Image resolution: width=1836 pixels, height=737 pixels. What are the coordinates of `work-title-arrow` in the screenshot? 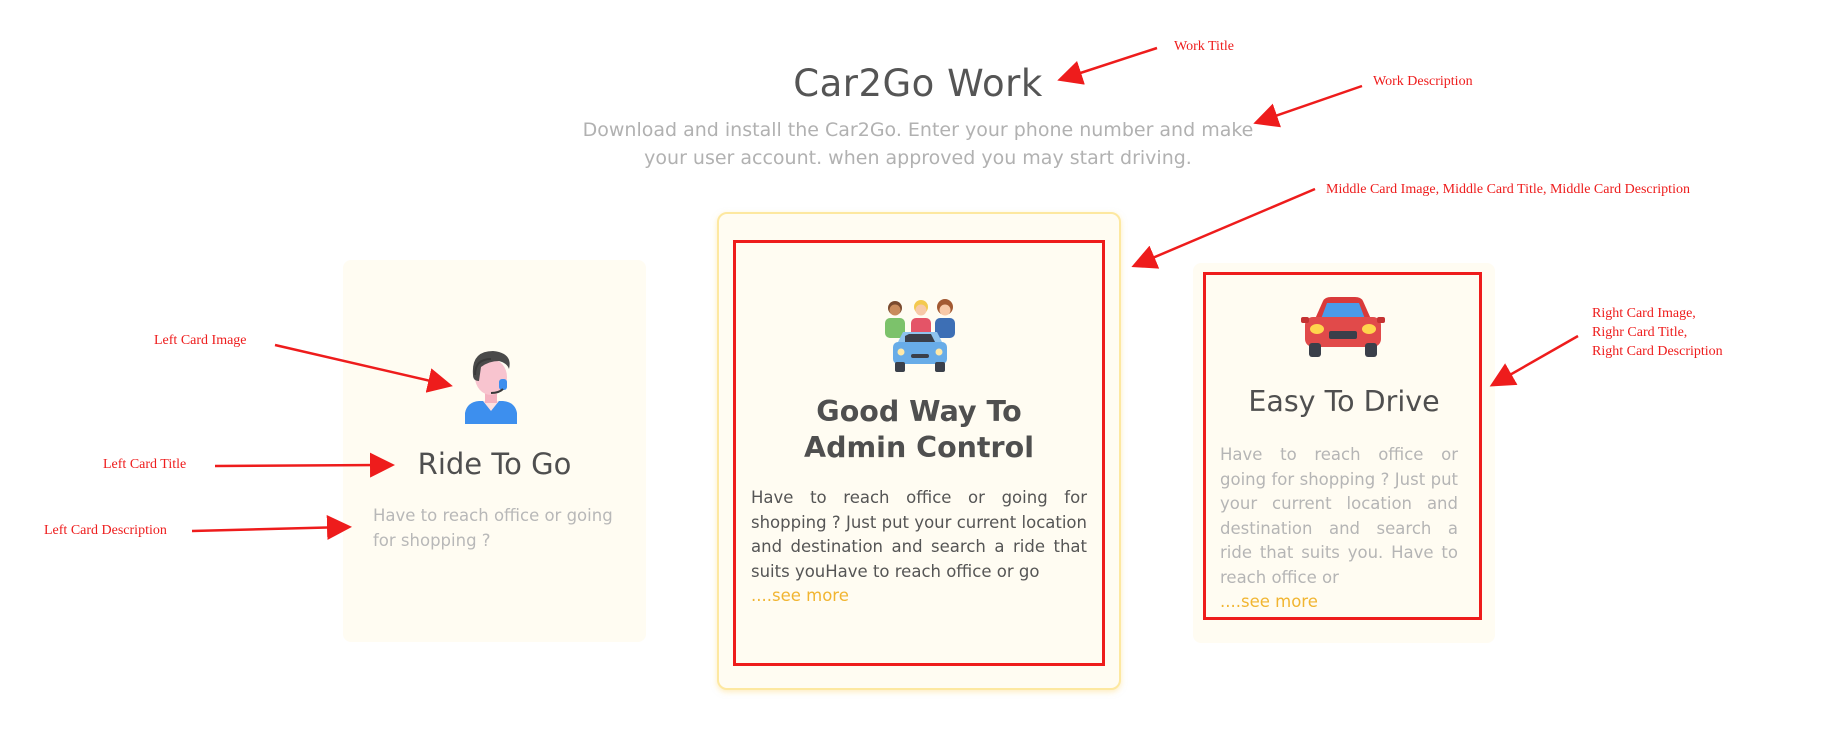 It's located at (1107, 65).